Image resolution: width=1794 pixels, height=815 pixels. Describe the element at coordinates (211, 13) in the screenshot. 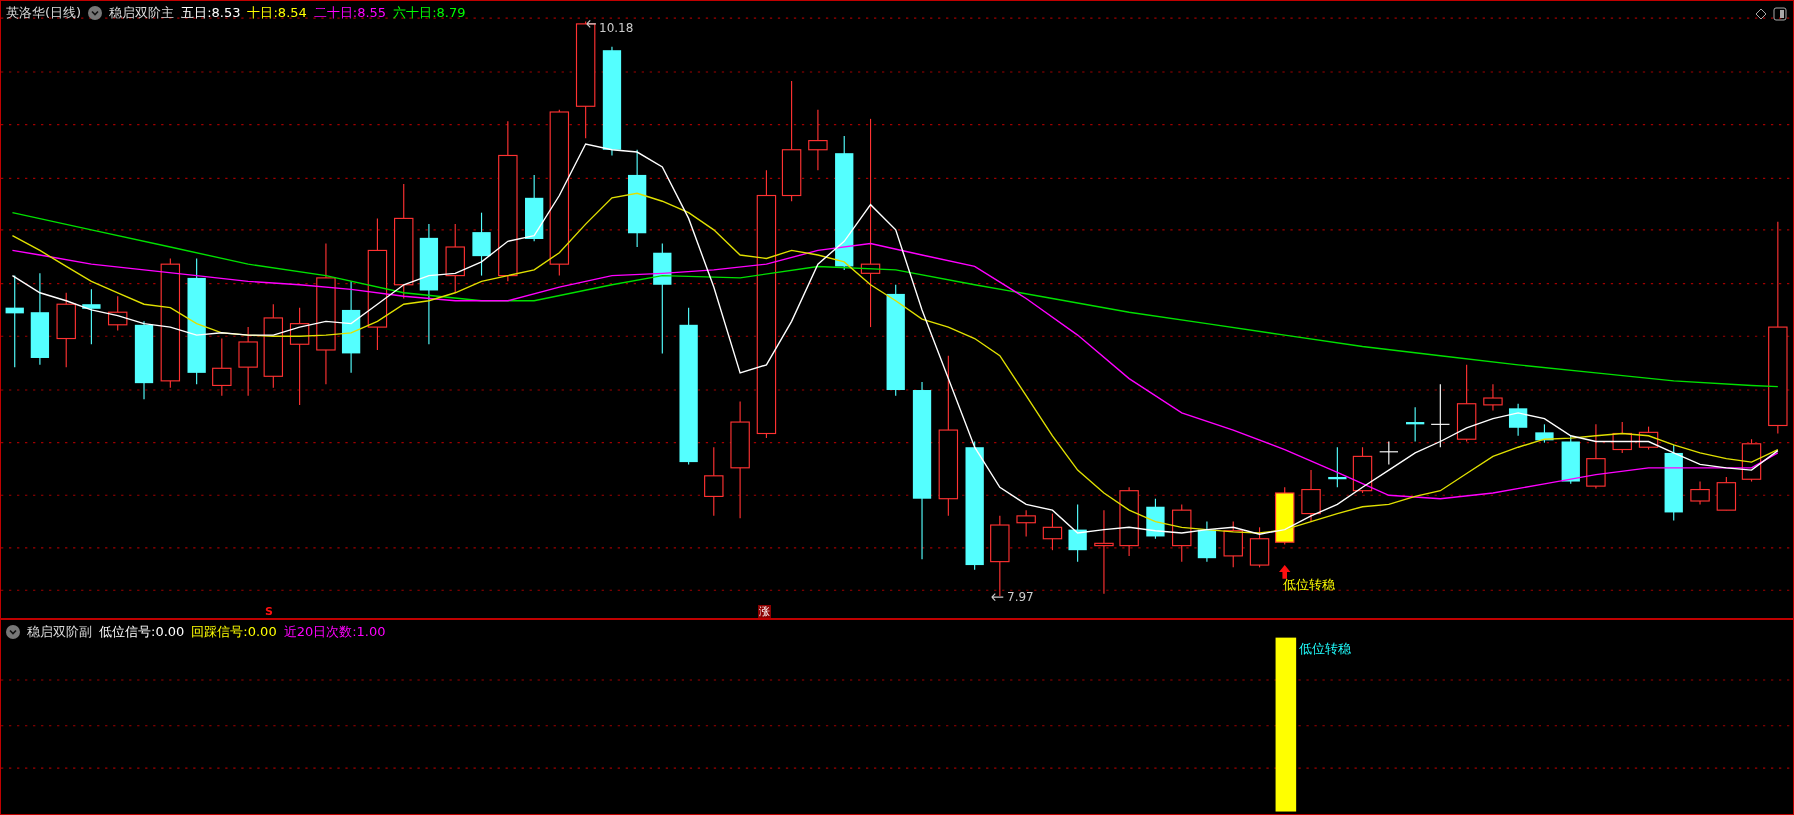

I see `legend-value: 五日:8.53` at that location.